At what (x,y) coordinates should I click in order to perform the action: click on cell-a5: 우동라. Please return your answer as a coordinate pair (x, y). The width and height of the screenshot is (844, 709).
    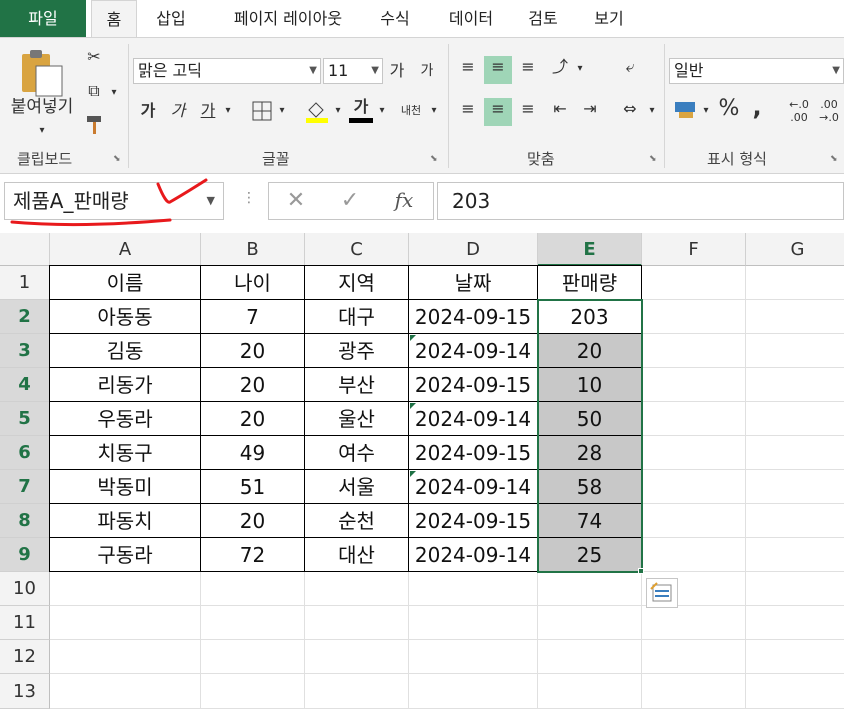
    Looking at the image, I should click on (125, 418).